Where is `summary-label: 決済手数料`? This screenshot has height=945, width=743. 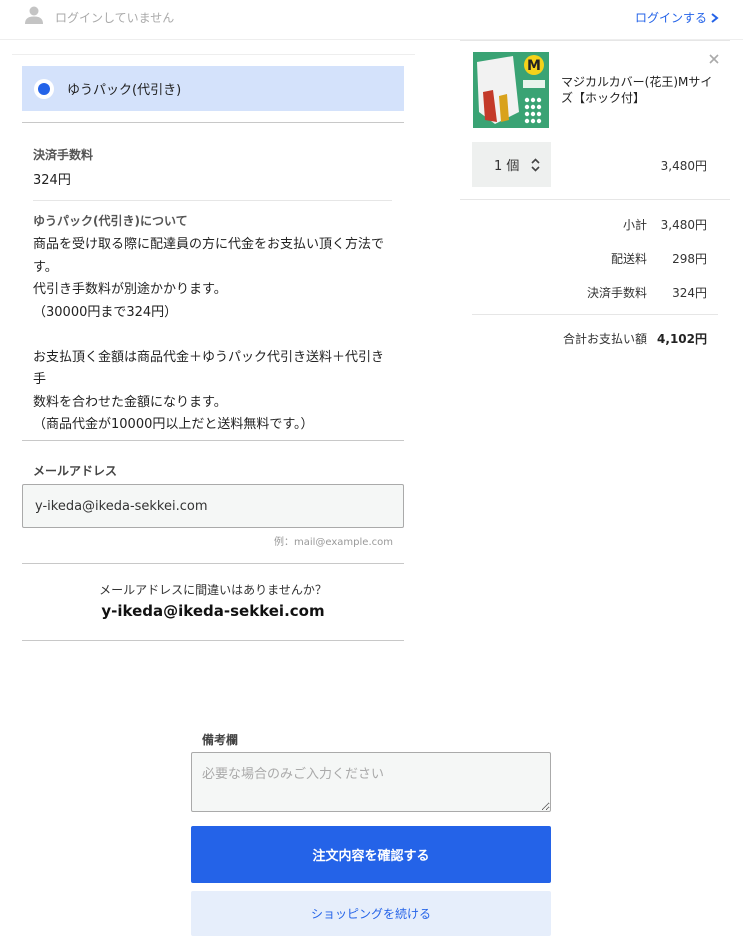
summary-label: 決済手数料 is located at coordinates (616, 293).